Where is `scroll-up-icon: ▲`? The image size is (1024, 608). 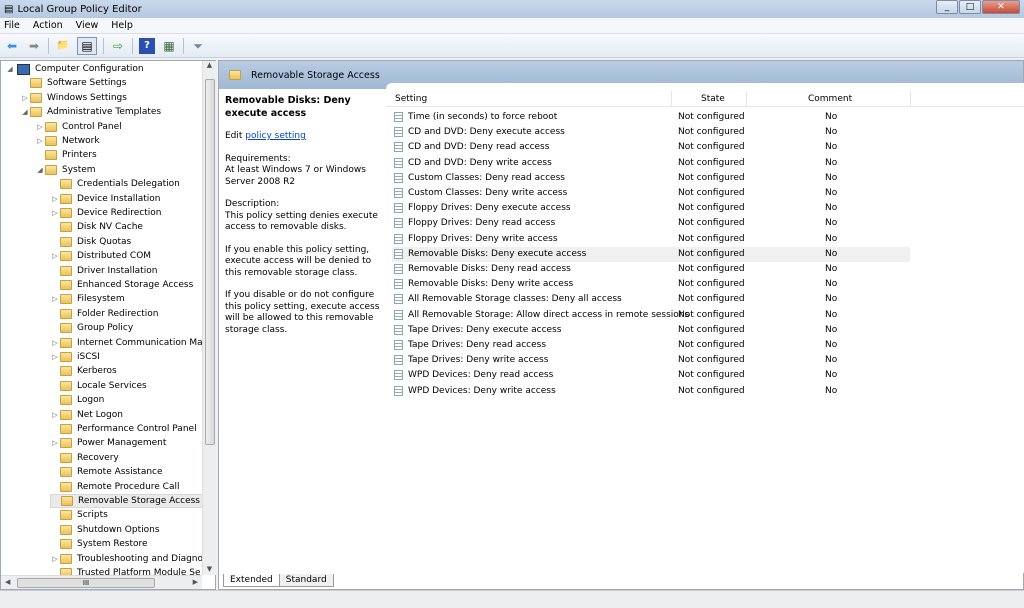
scroll-up-icon: ▲ is located at coordinates (209, 65).